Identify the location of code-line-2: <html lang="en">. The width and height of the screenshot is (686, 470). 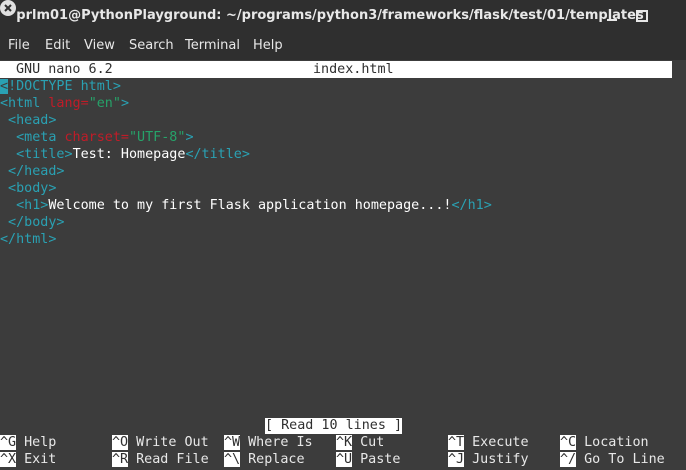
(64, 103).